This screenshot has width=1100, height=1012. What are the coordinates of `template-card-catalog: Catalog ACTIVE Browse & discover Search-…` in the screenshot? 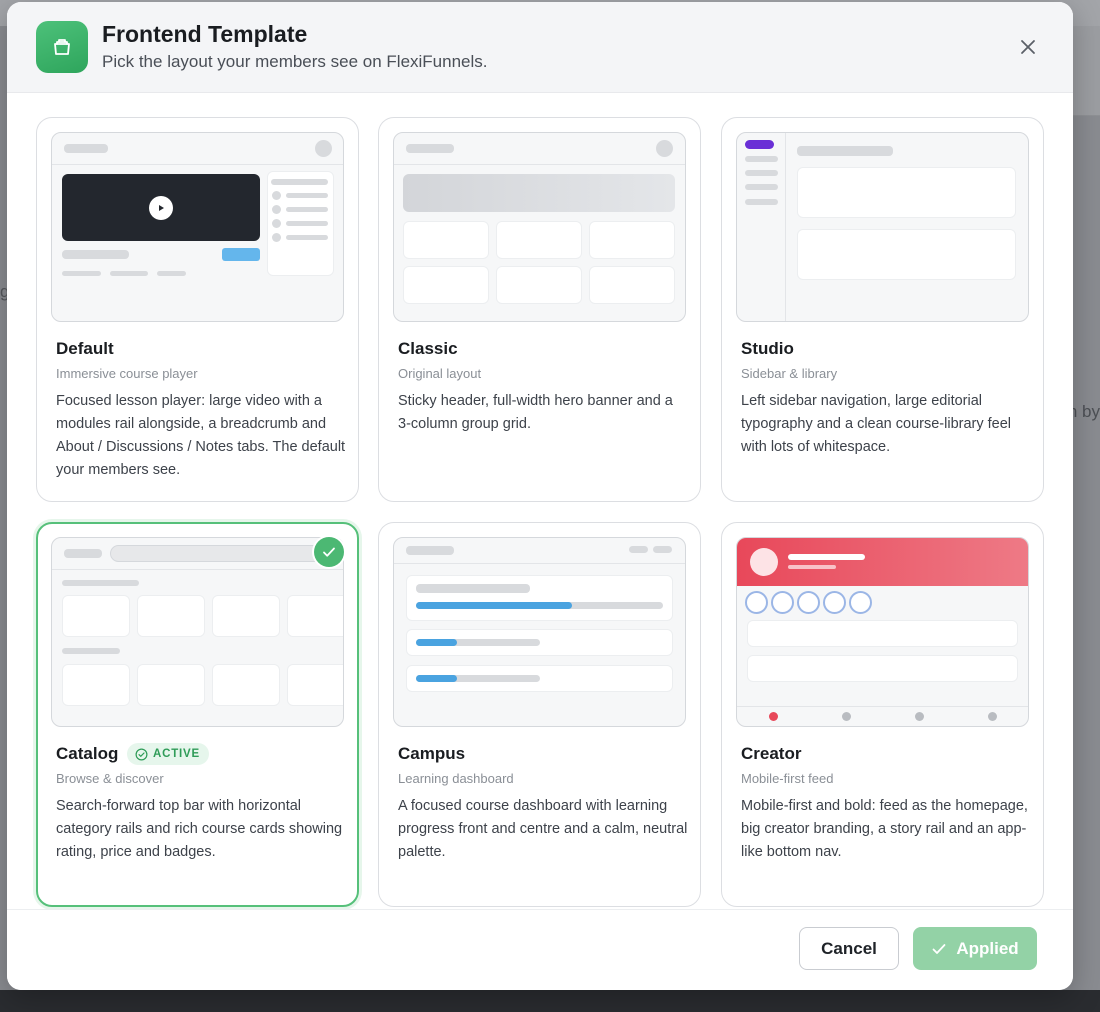 It's located at (197, 714).